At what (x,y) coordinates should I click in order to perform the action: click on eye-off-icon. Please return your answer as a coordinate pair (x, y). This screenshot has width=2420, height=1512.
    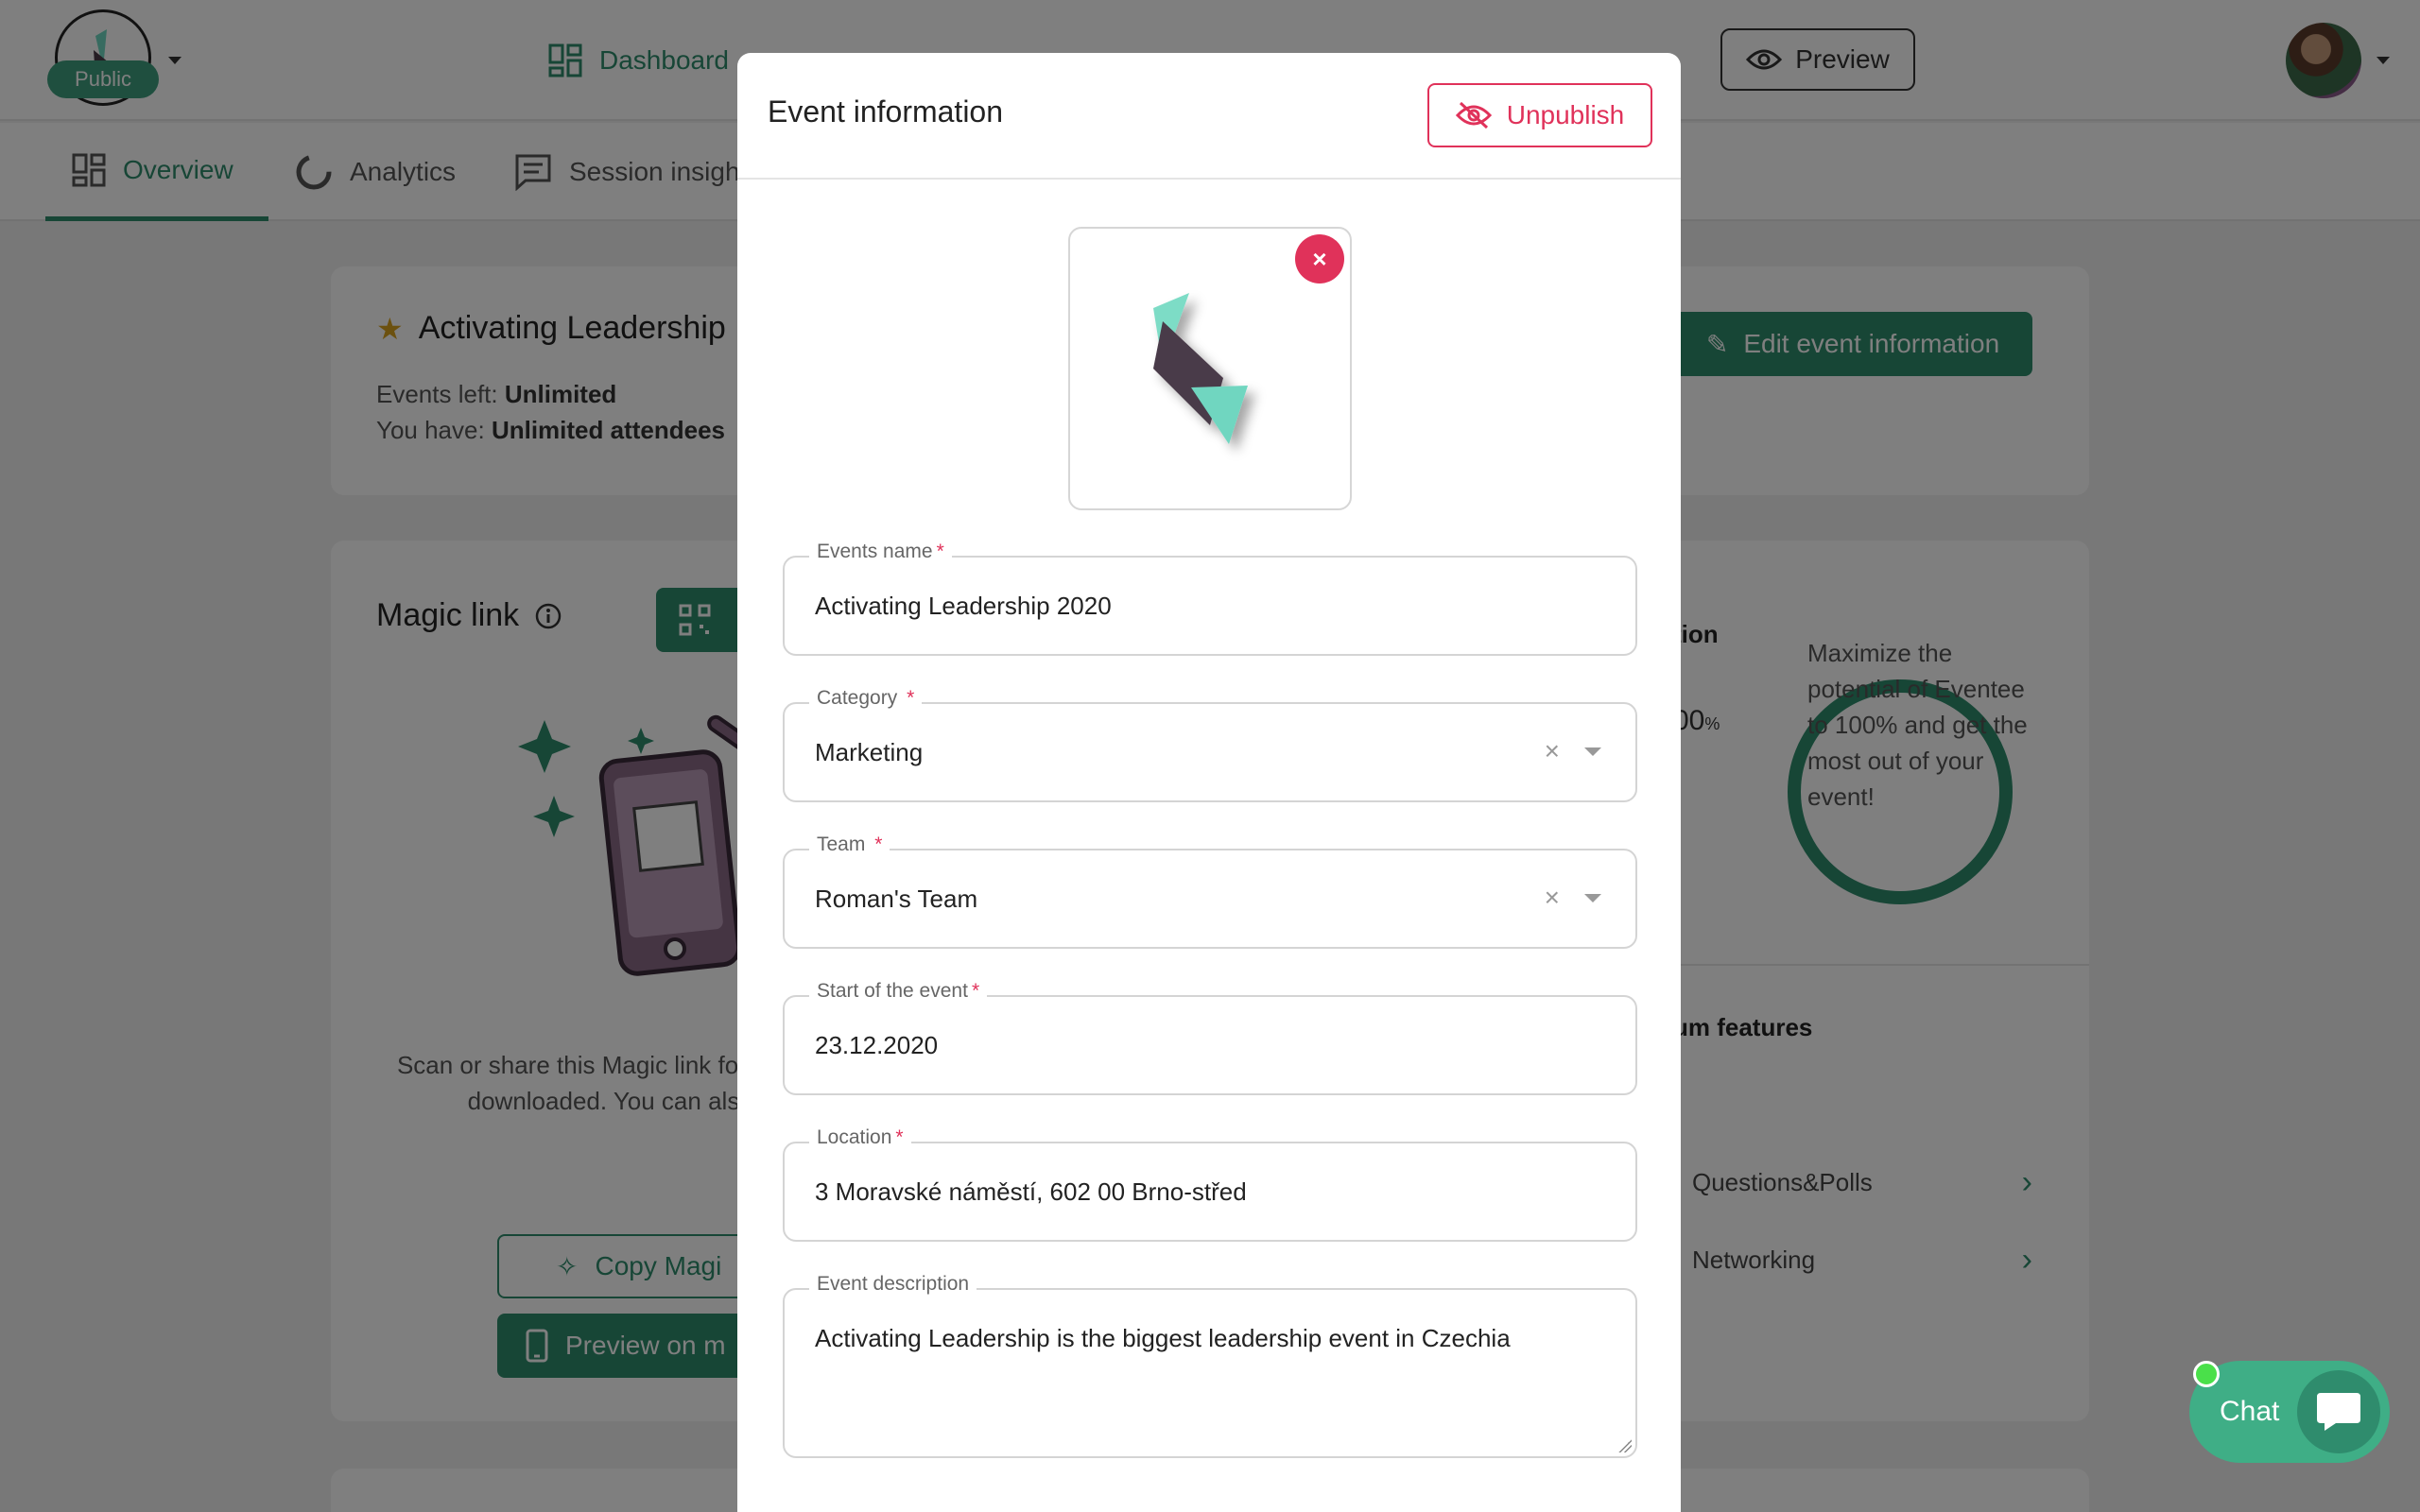
    Looking at the image, I should click on (1473, 115).